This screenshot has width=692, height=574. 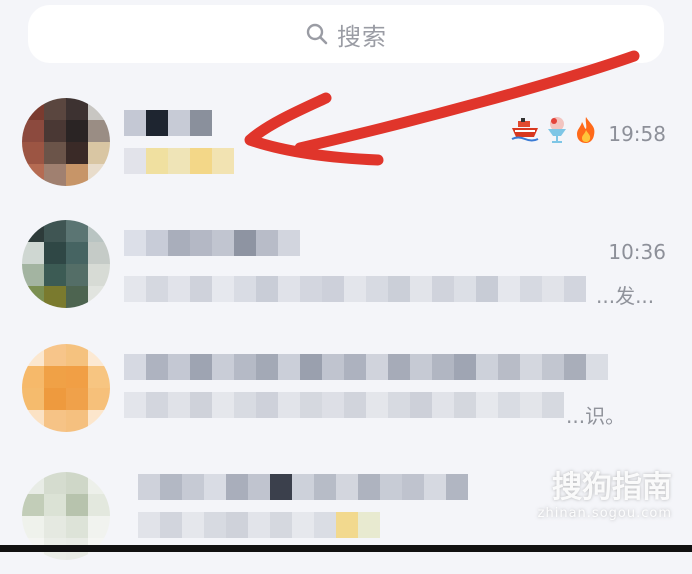 What do you see at coordinates (604, 513) in the screenshot?
I see `watermark-url: zhinan.sogou.com` at bounding box center [604, 513].